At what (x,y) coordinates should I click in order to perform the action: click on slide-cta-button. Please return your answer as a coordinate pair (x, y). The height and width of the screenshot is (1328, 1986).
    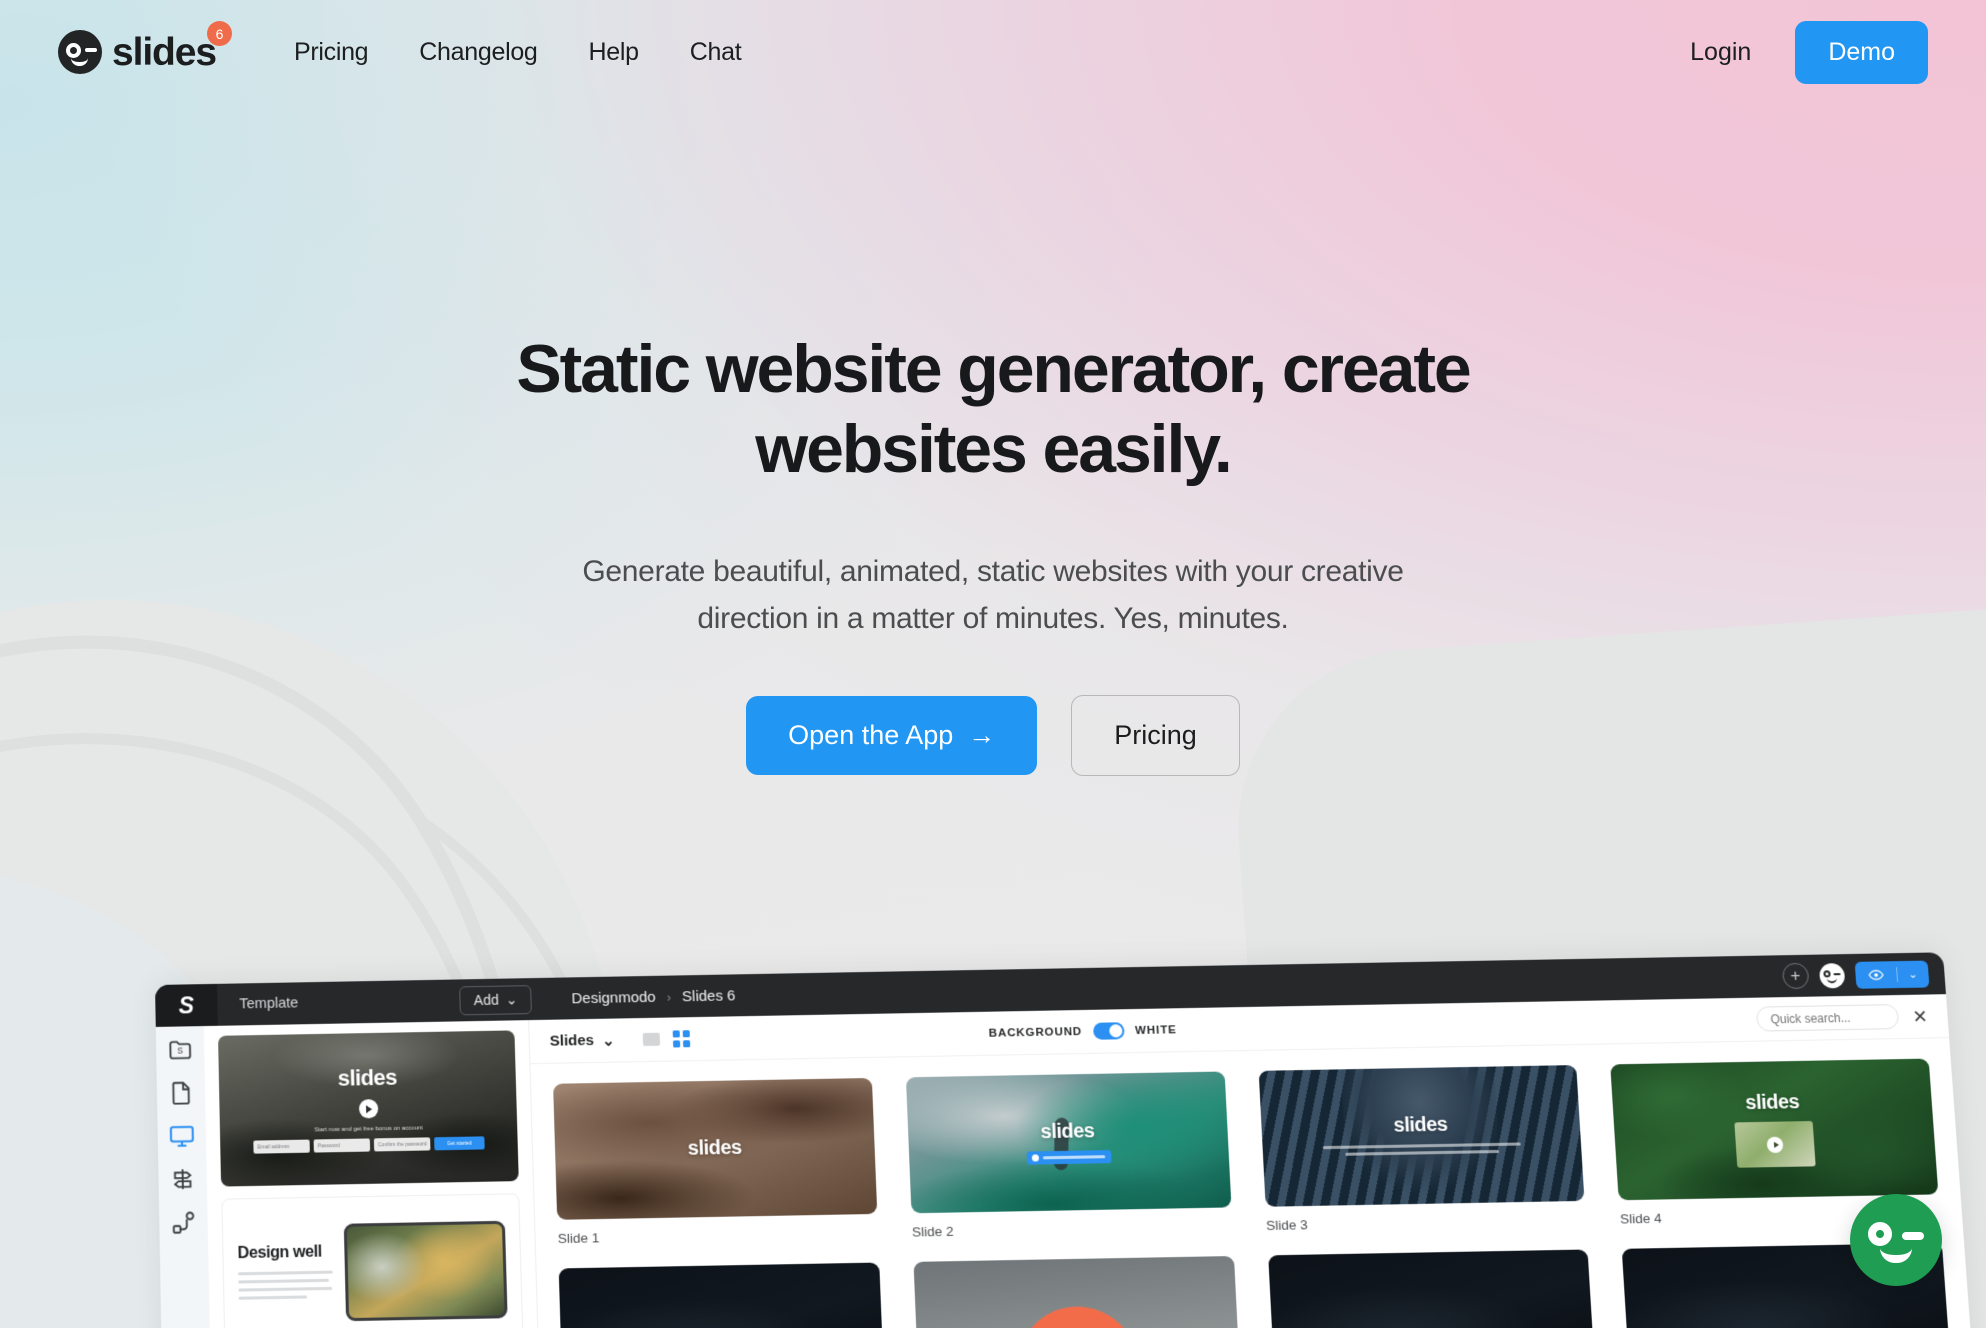
    Looking at the image, I should click on (1069, 1157).